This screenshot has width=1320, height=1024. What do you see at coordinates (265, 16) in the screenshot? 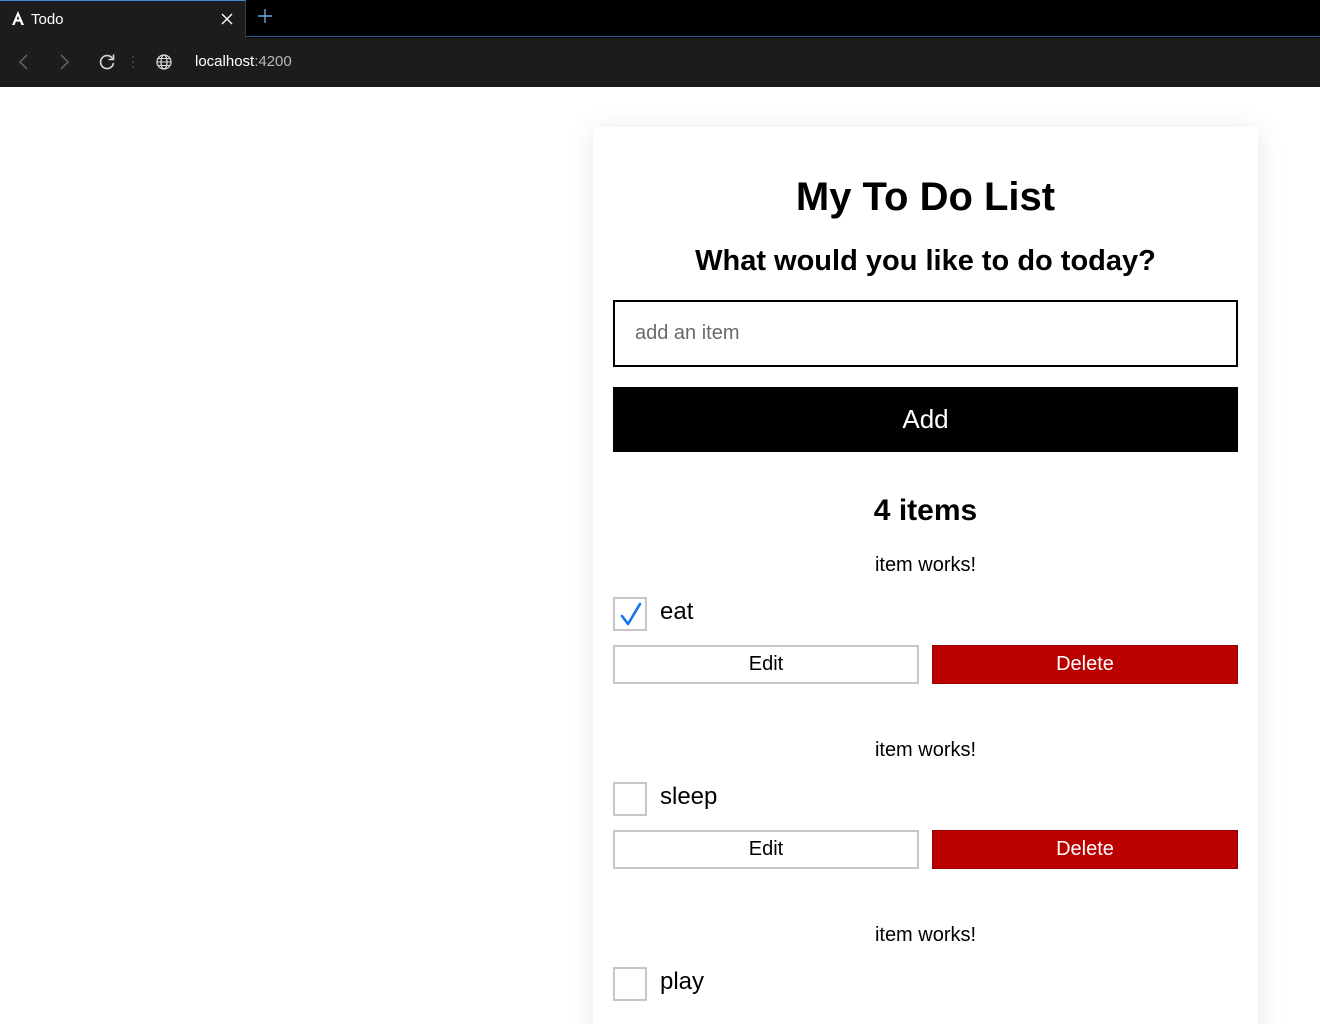
I see `new-tab-icon` at bounding box center [265, 16].